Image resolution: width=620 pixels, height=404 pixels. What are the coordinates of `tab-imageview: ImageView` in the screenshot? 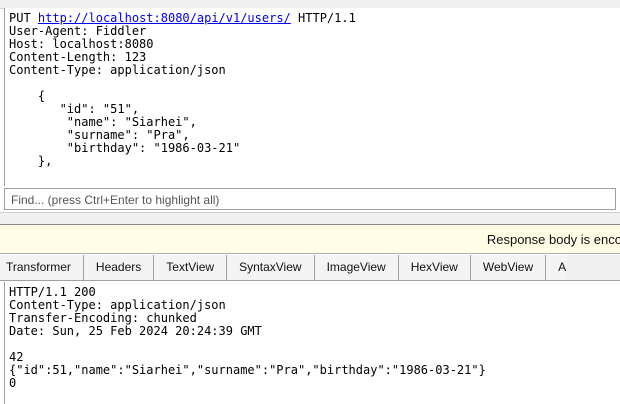 It's located at (356, 267).